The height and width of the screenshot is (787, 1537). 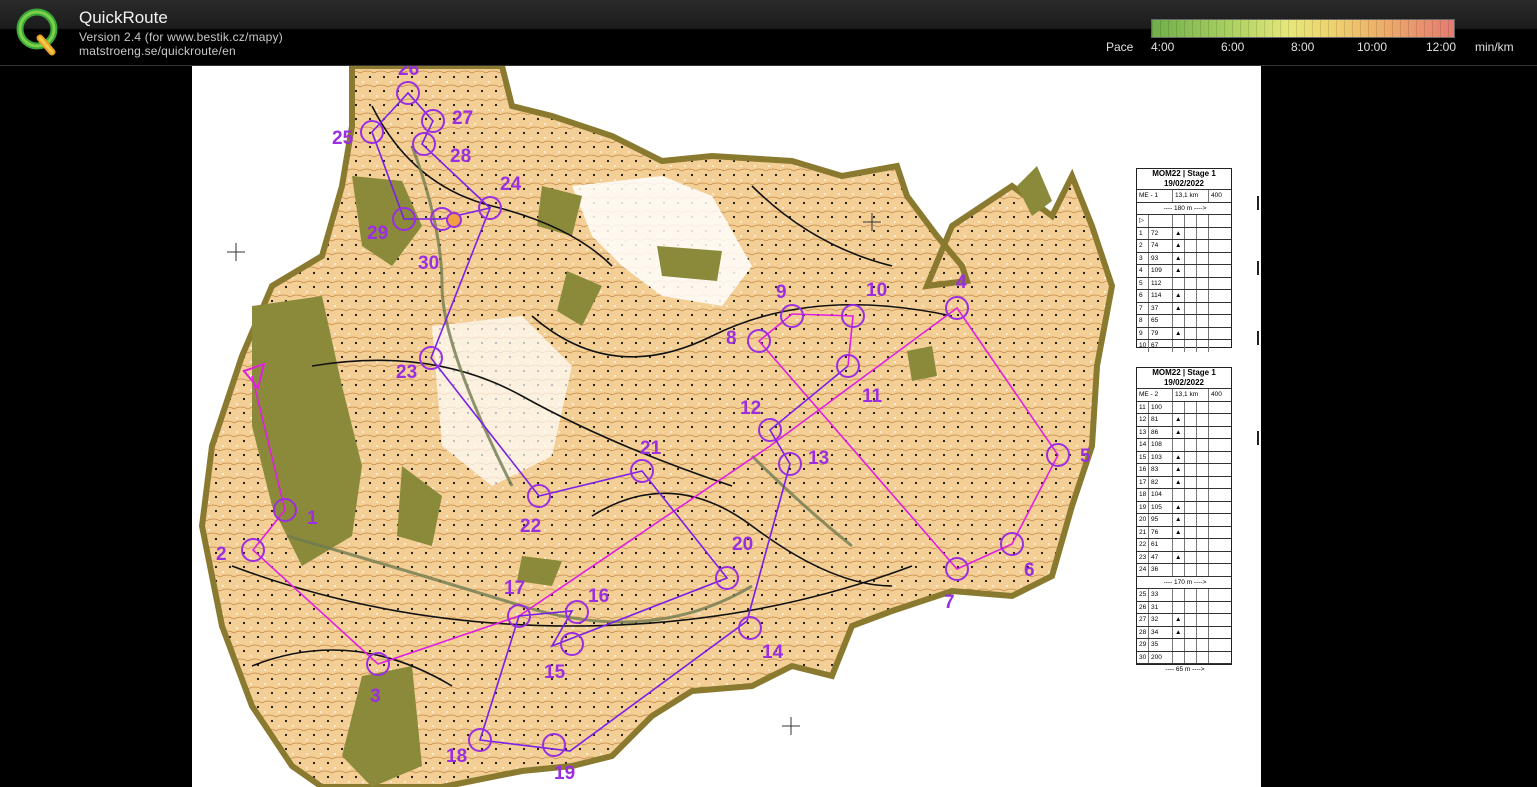 I want to click on app-url-link: matstroeng.se/quickroute/en, so click(x=157, y=51).